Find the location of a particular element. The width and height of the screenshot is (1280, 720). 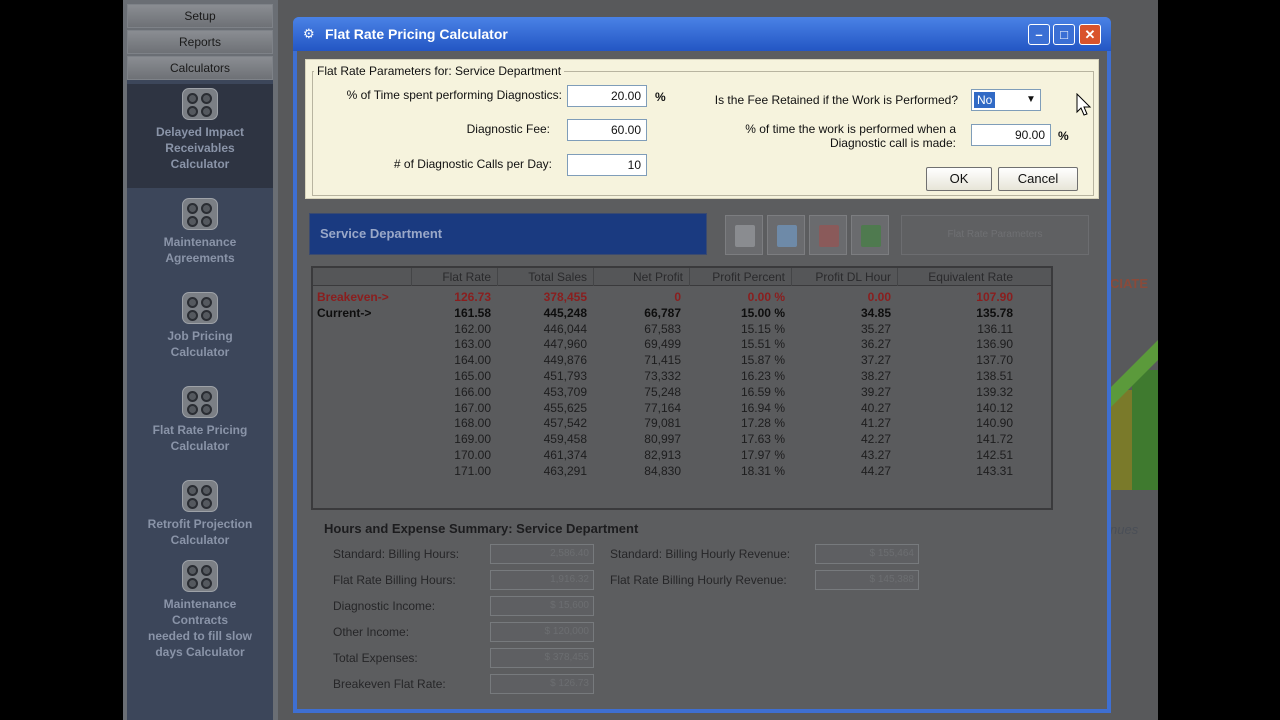

diagnostic-fee-label: Diagnostic Fee: is located at coordinates (508, 129).